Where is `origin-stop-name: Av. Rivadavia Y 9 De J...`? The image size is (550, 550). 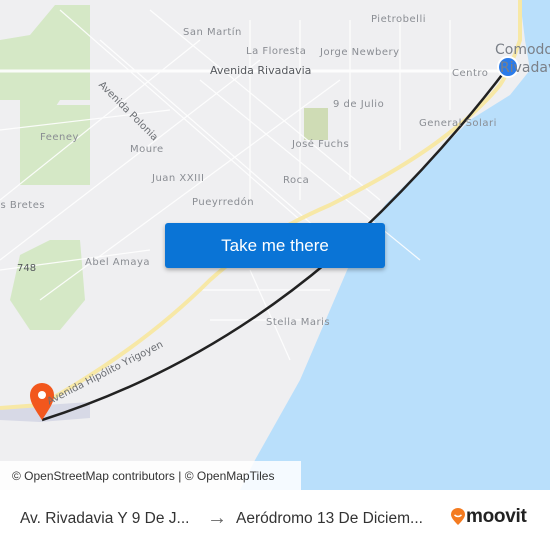
origin-stop-name: Av. Rivadavia Y 9 De J... is located at coordinates (105, 518).